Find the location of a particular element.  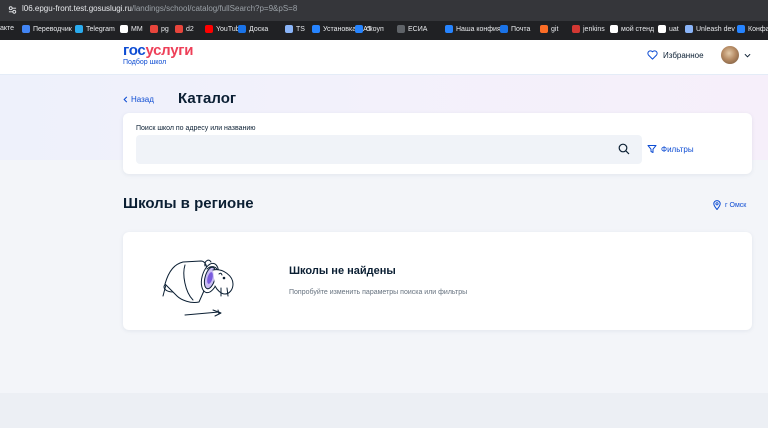

bookmark-item: TS is located at coordinates (295, 29).